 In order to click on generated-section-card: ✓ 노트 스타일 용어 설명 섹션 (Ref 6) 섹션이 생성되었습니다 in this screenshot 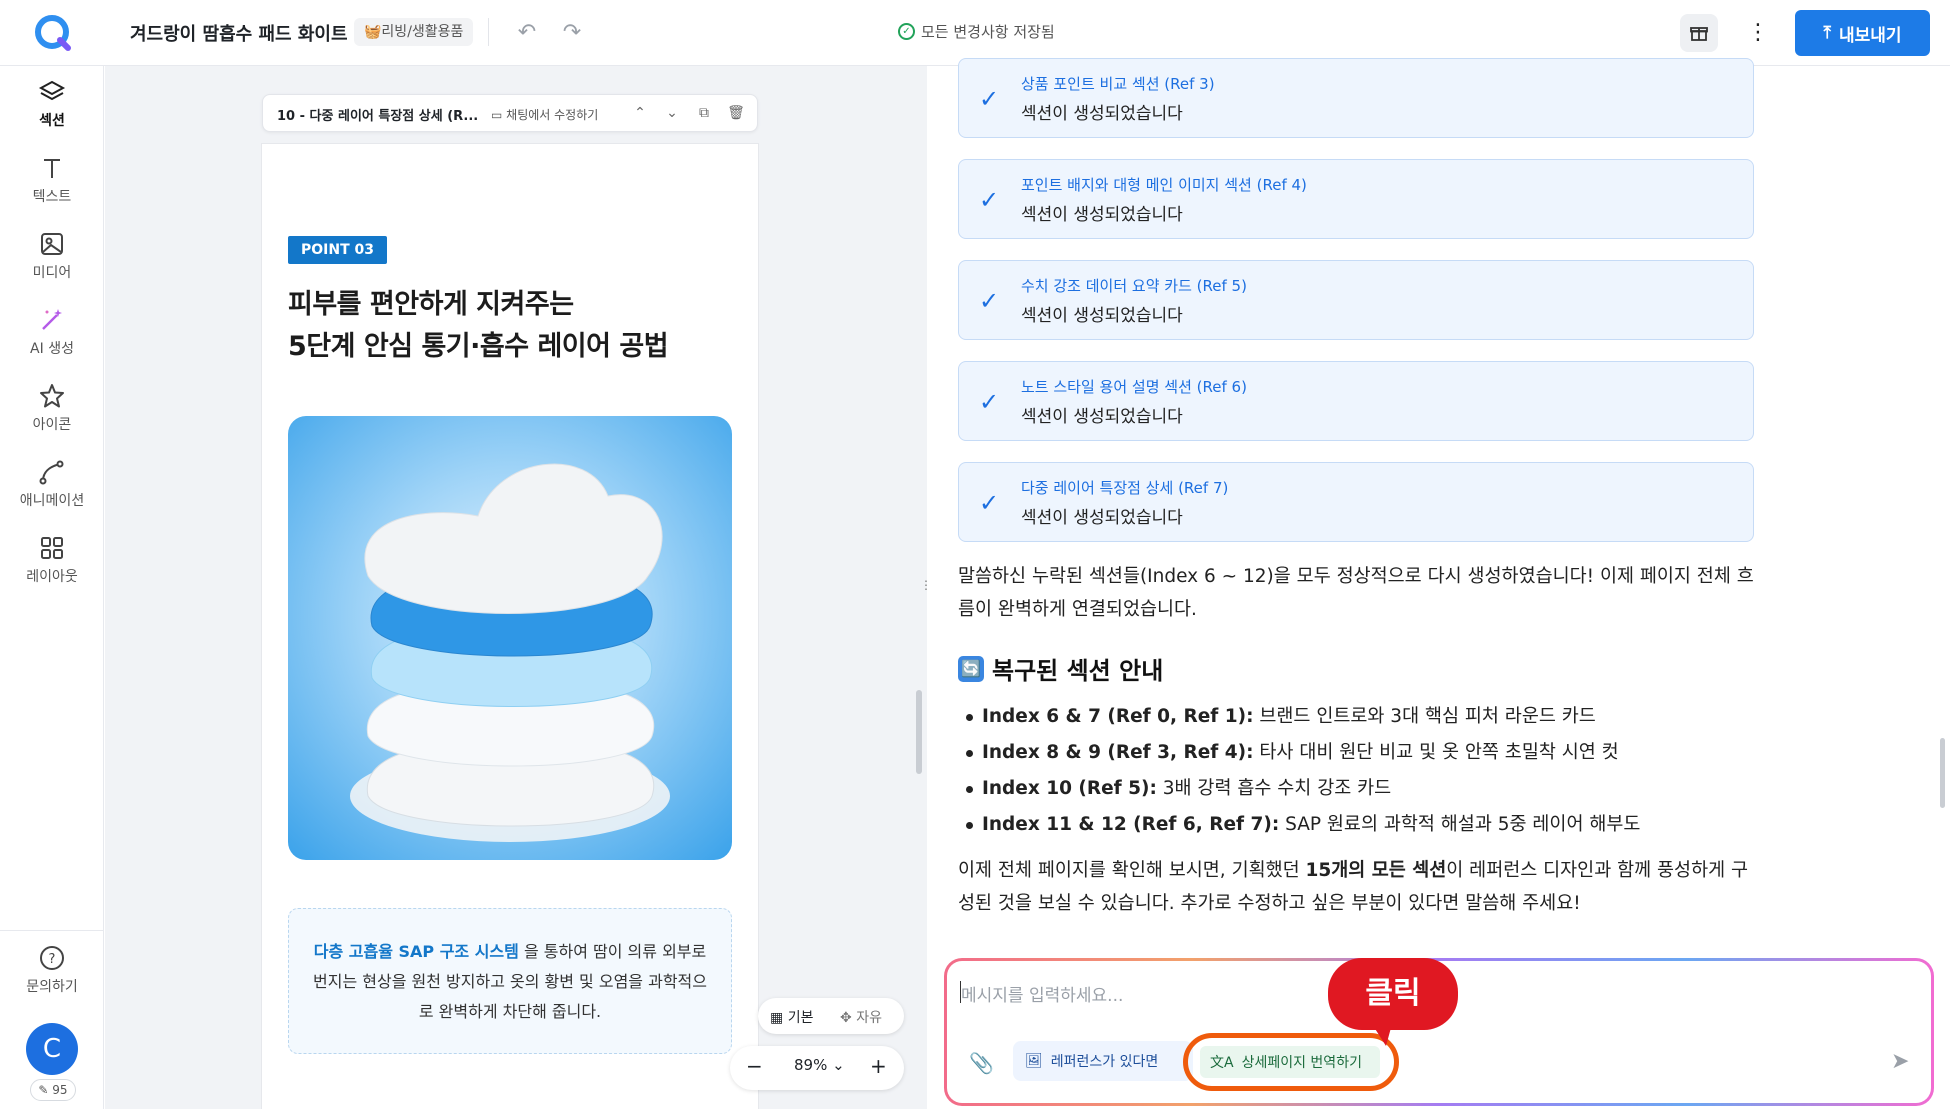, I will do `click(1356, 401)`.